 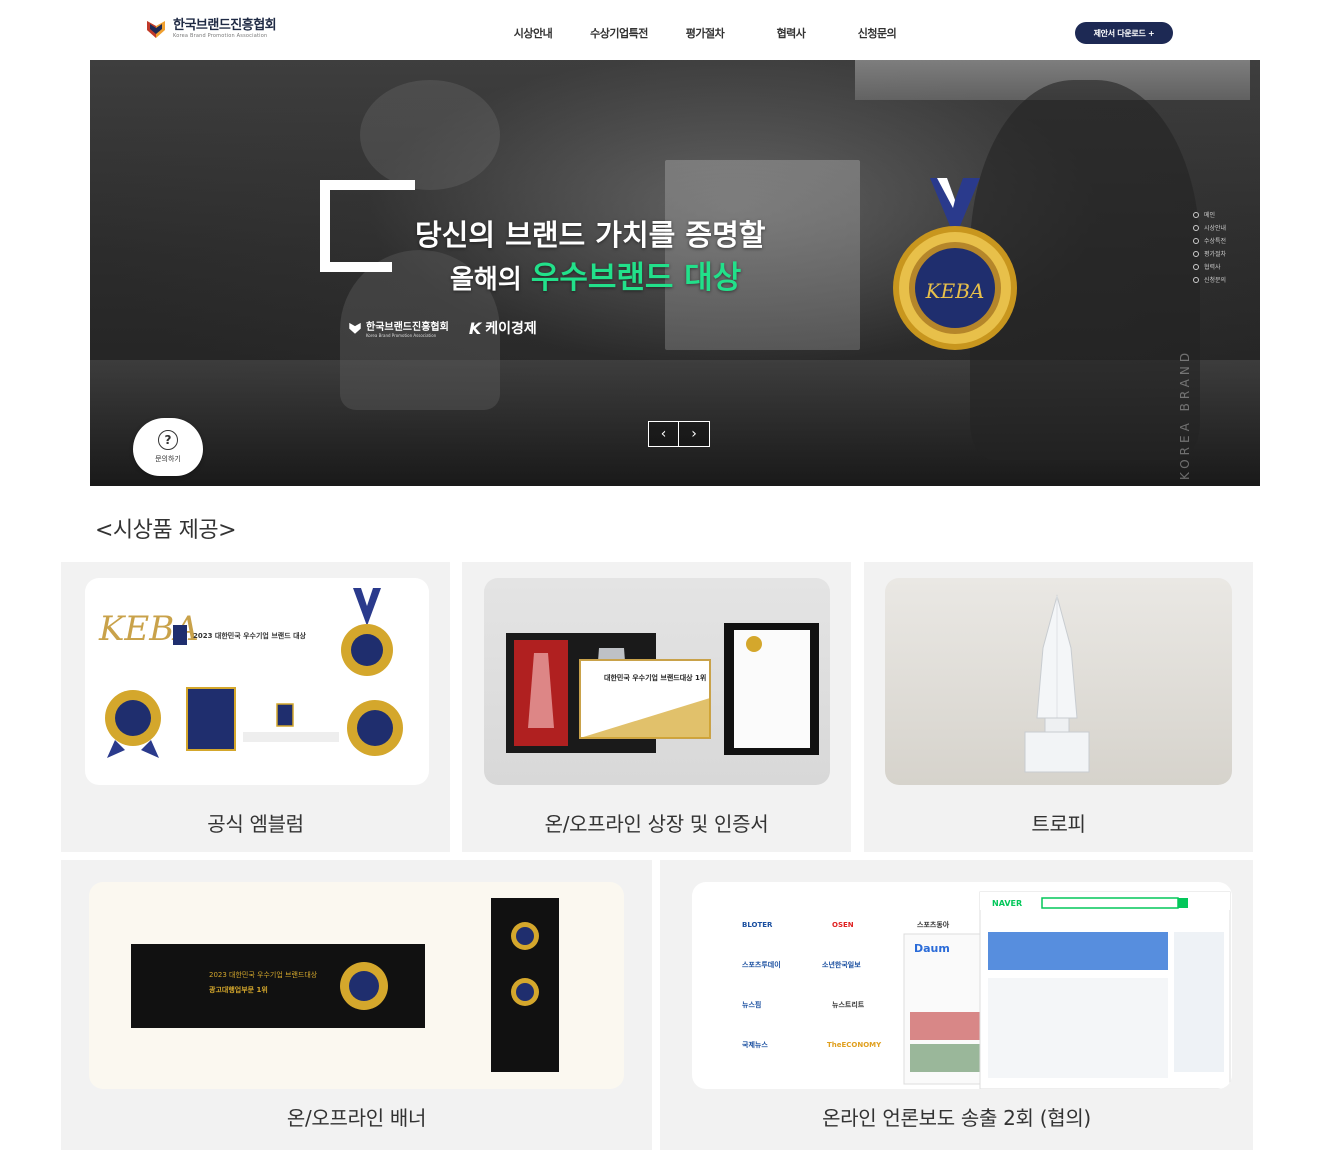 What do you see at coordinates (156, 29) in the screenshot?
I see `logo-icon` at bounding box center [156, 29].